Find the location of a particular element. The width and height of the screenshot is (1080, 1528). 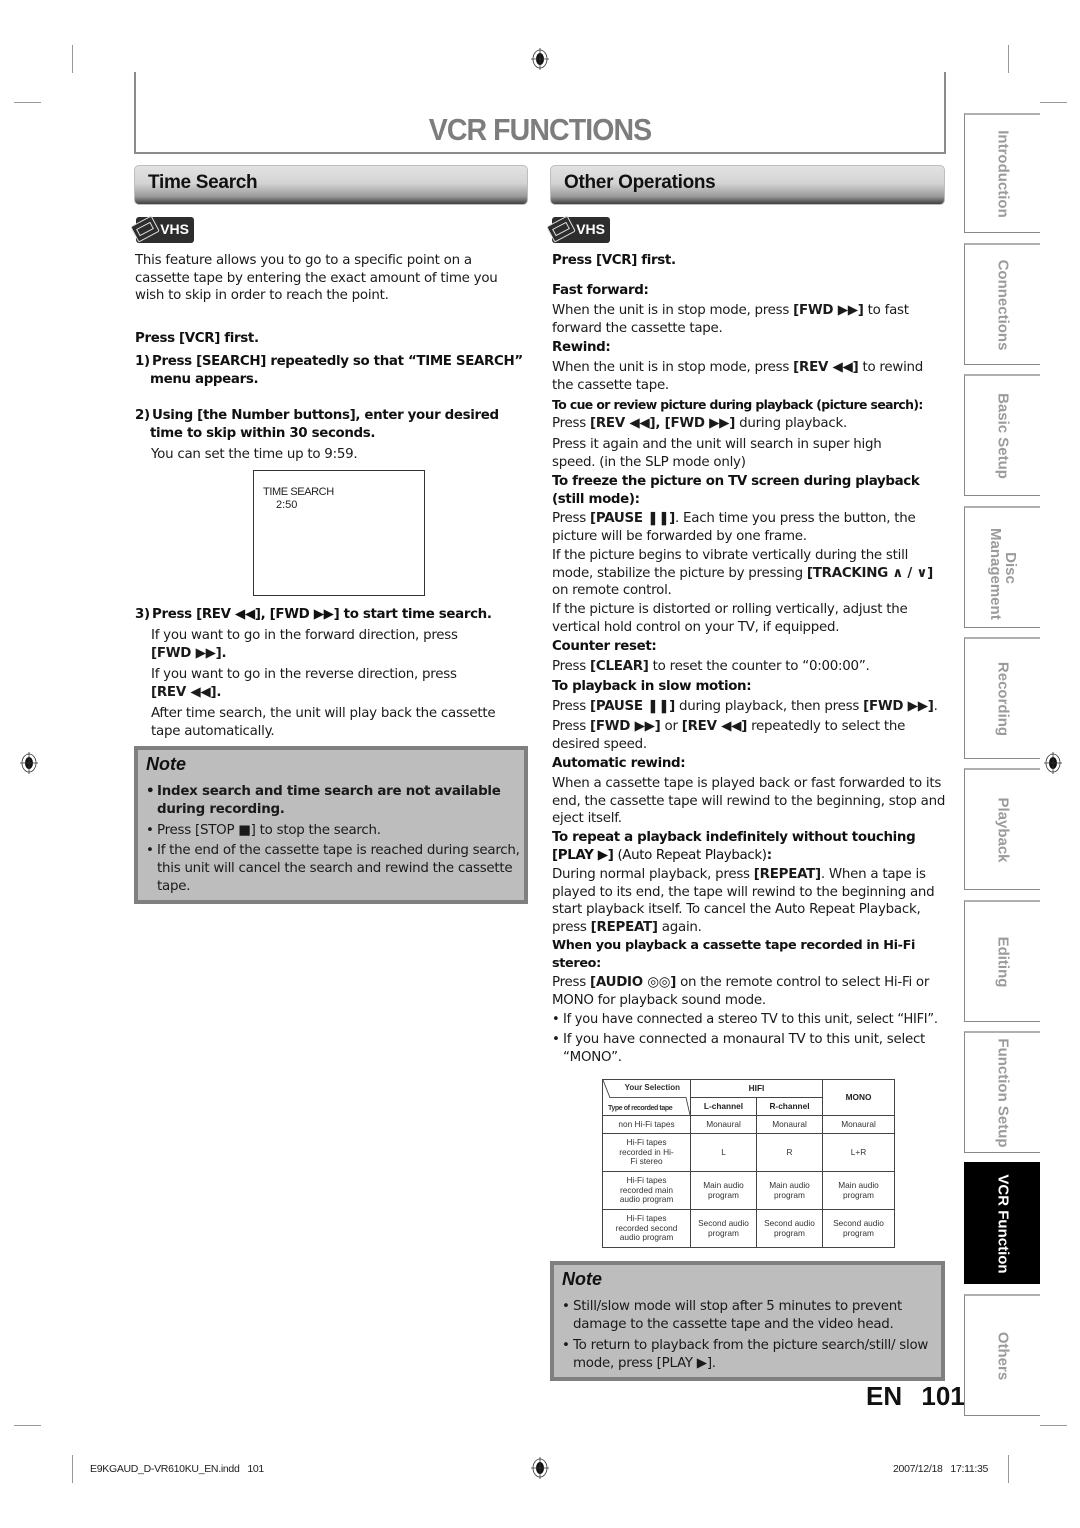

heading-counter-reset: Counter reset: is located at coordinates (604, 646).